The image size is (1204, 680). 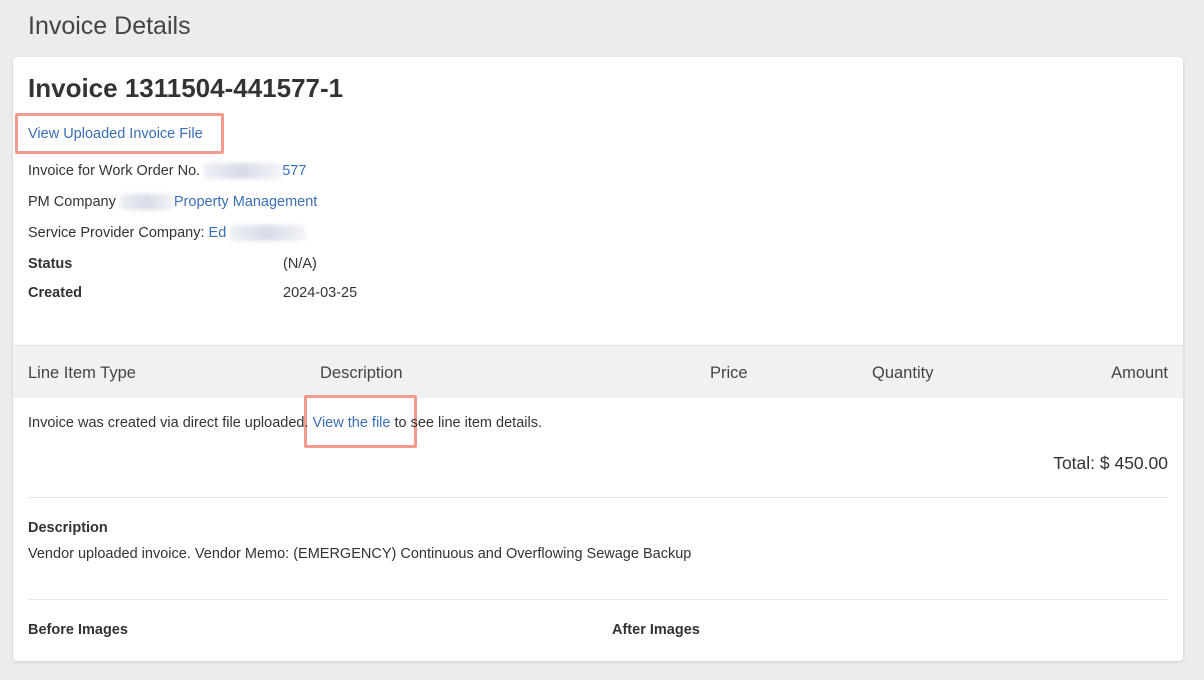 What do you see at coordinates (115, 134) in the screenshot?
I see `view-uploaded-invoice-file-link: View Uploaded Invoice File` at bounding box center [115, 134].